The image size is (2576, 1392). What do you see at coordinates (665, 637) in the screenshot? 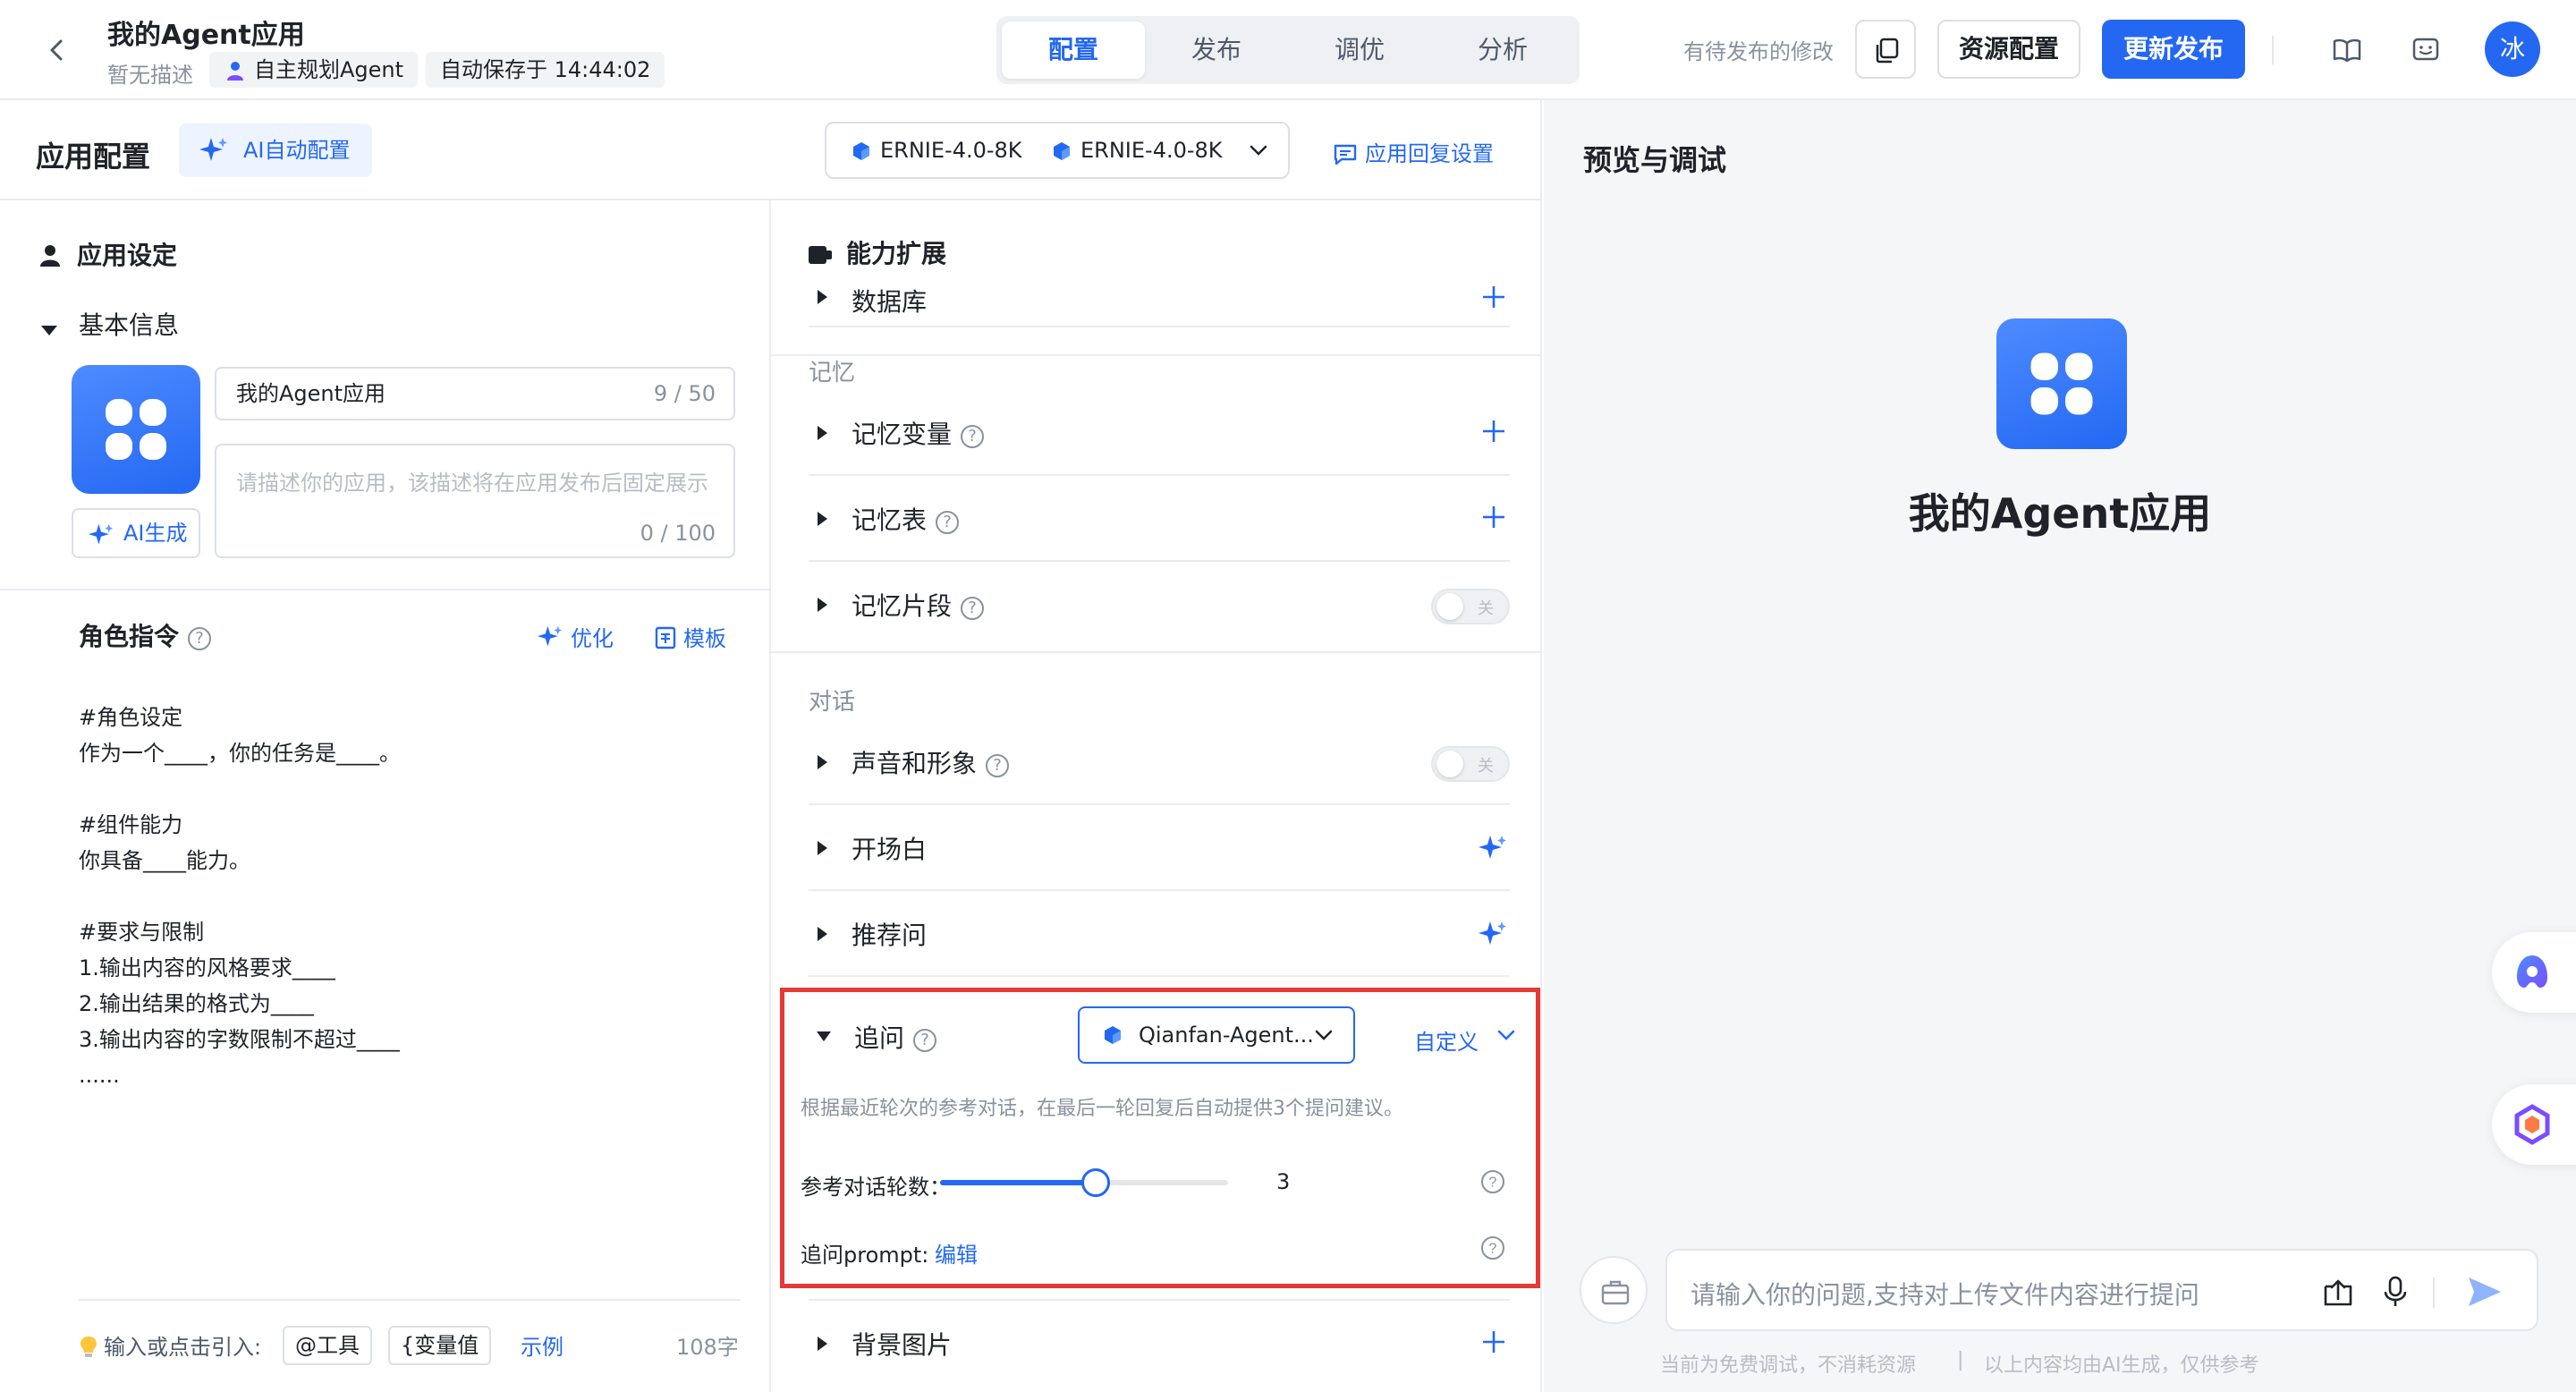
I see `template-icon` at bounding box center [665, 637].